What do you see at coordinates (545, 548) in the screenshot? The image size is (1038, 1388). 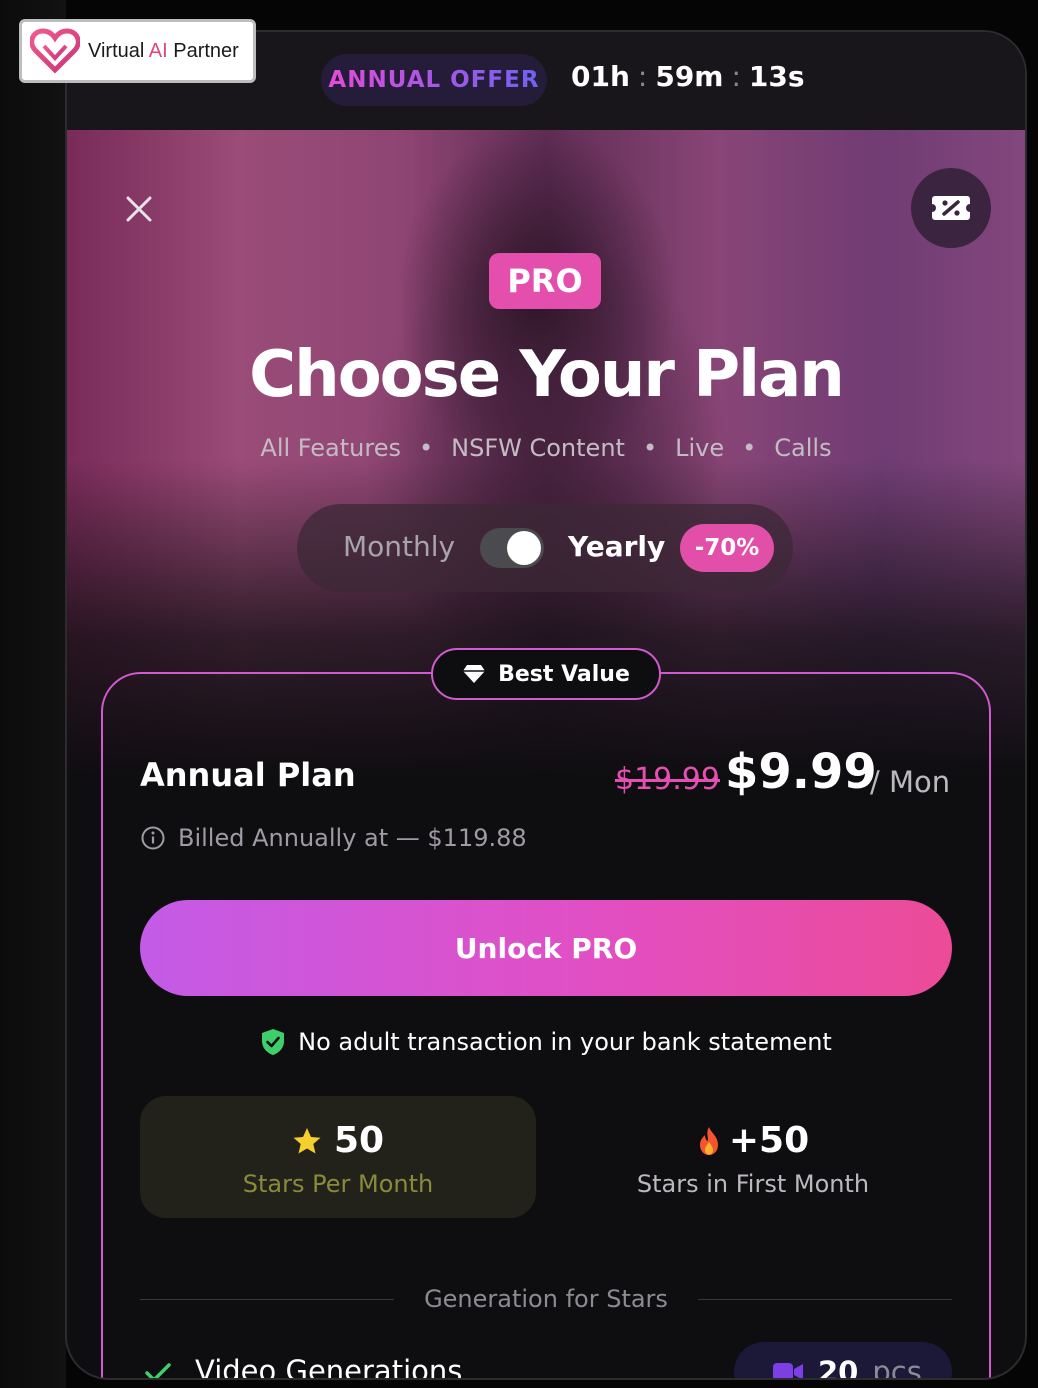 I see `billing-toggle: Monthly Yearly -70%` at bounding box center [545, 548].